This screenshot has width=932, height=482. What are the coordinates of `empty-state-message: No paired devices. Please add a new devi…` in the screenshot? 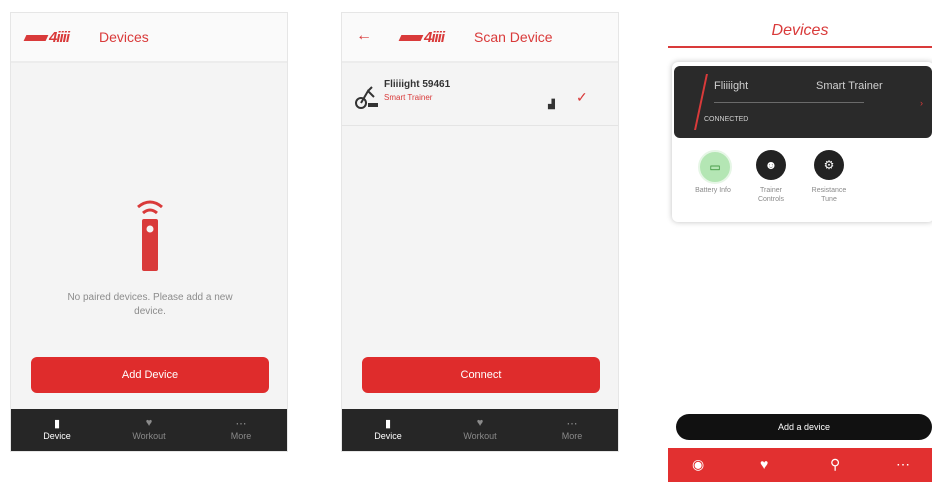 It's located at (150, 304).